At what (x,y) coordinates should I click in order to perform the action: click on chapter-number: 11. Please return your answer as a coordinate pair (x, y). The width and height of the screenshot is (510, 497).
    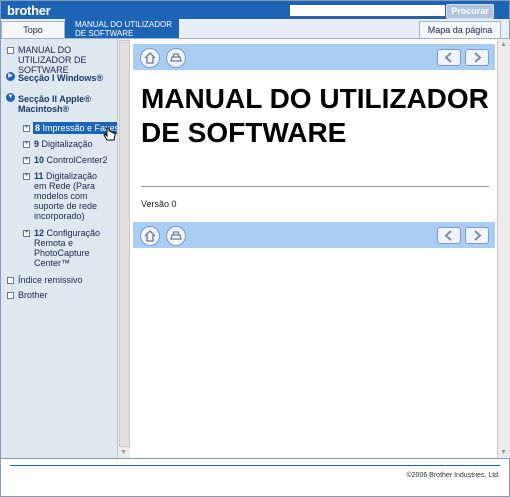
    Looking at the image, I should click on (39, 176).